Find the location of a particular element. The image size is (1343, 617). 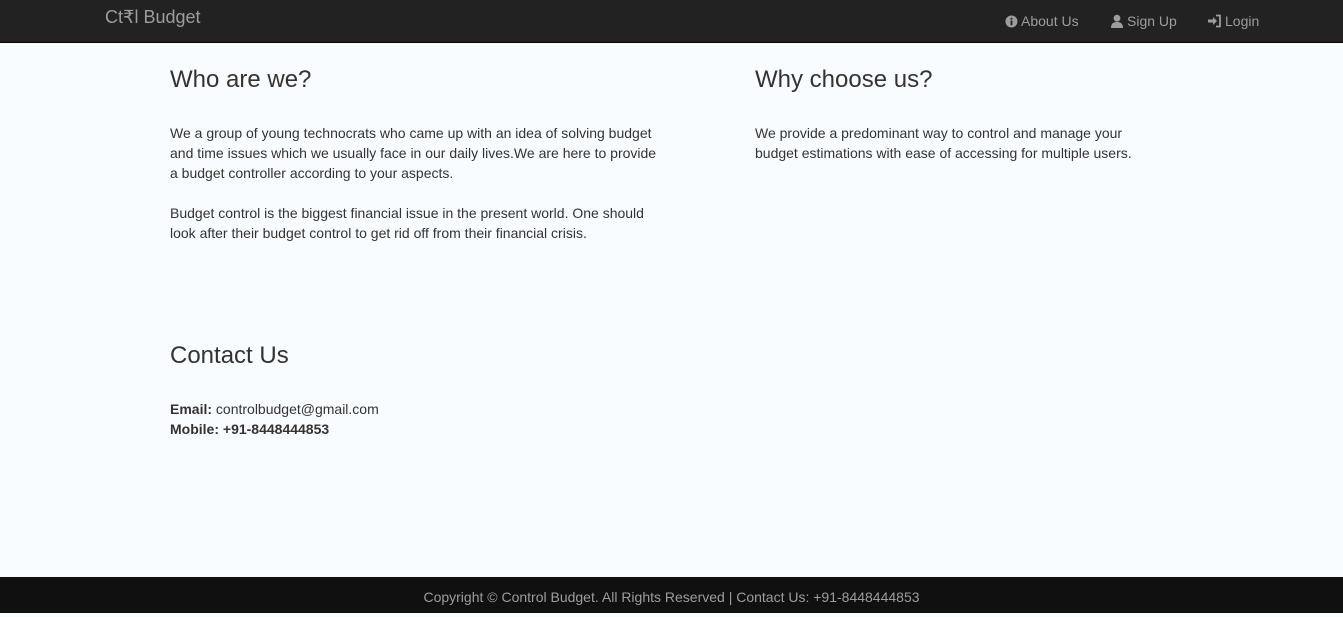

about-heading: Who are we? is located at coordinates (241, 79).